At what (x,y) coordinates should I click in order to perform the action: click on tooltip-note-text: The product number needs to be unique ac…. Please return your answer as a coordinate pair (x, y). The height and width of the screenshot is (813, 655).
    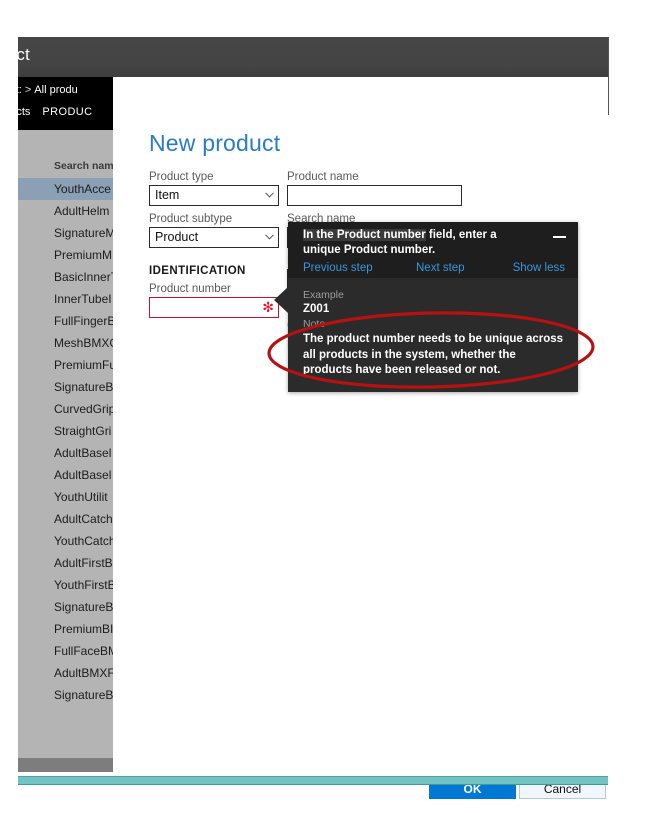
    Looking at the image, I should click on (433, 354).